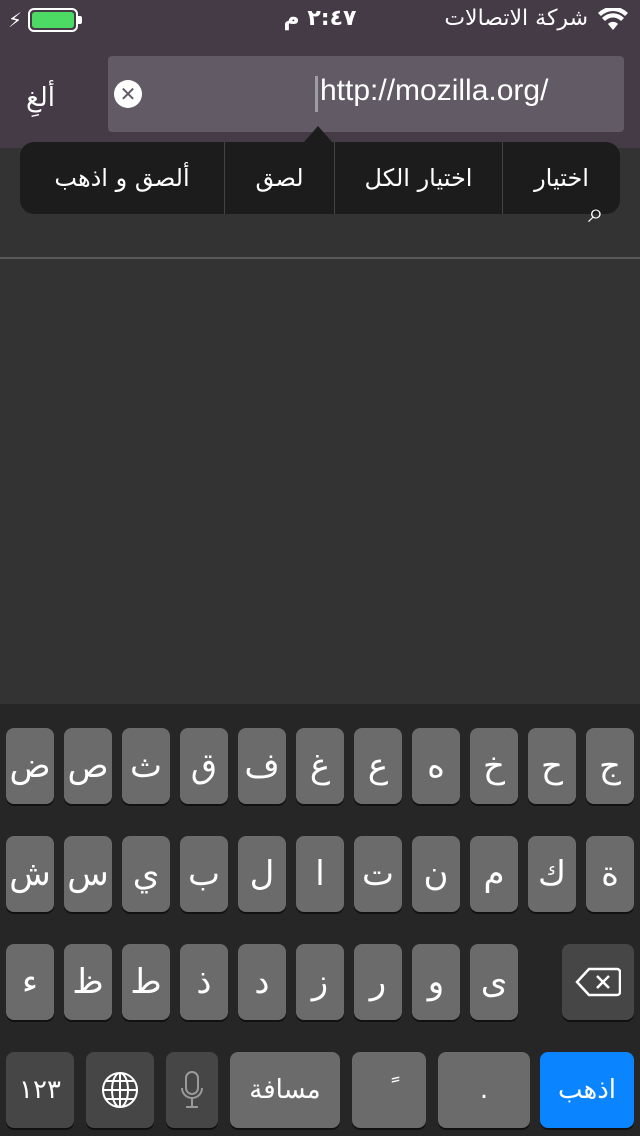 This screenshot has height=1136, width=640. I want to click on key-letter: ث, so click(146, 766).